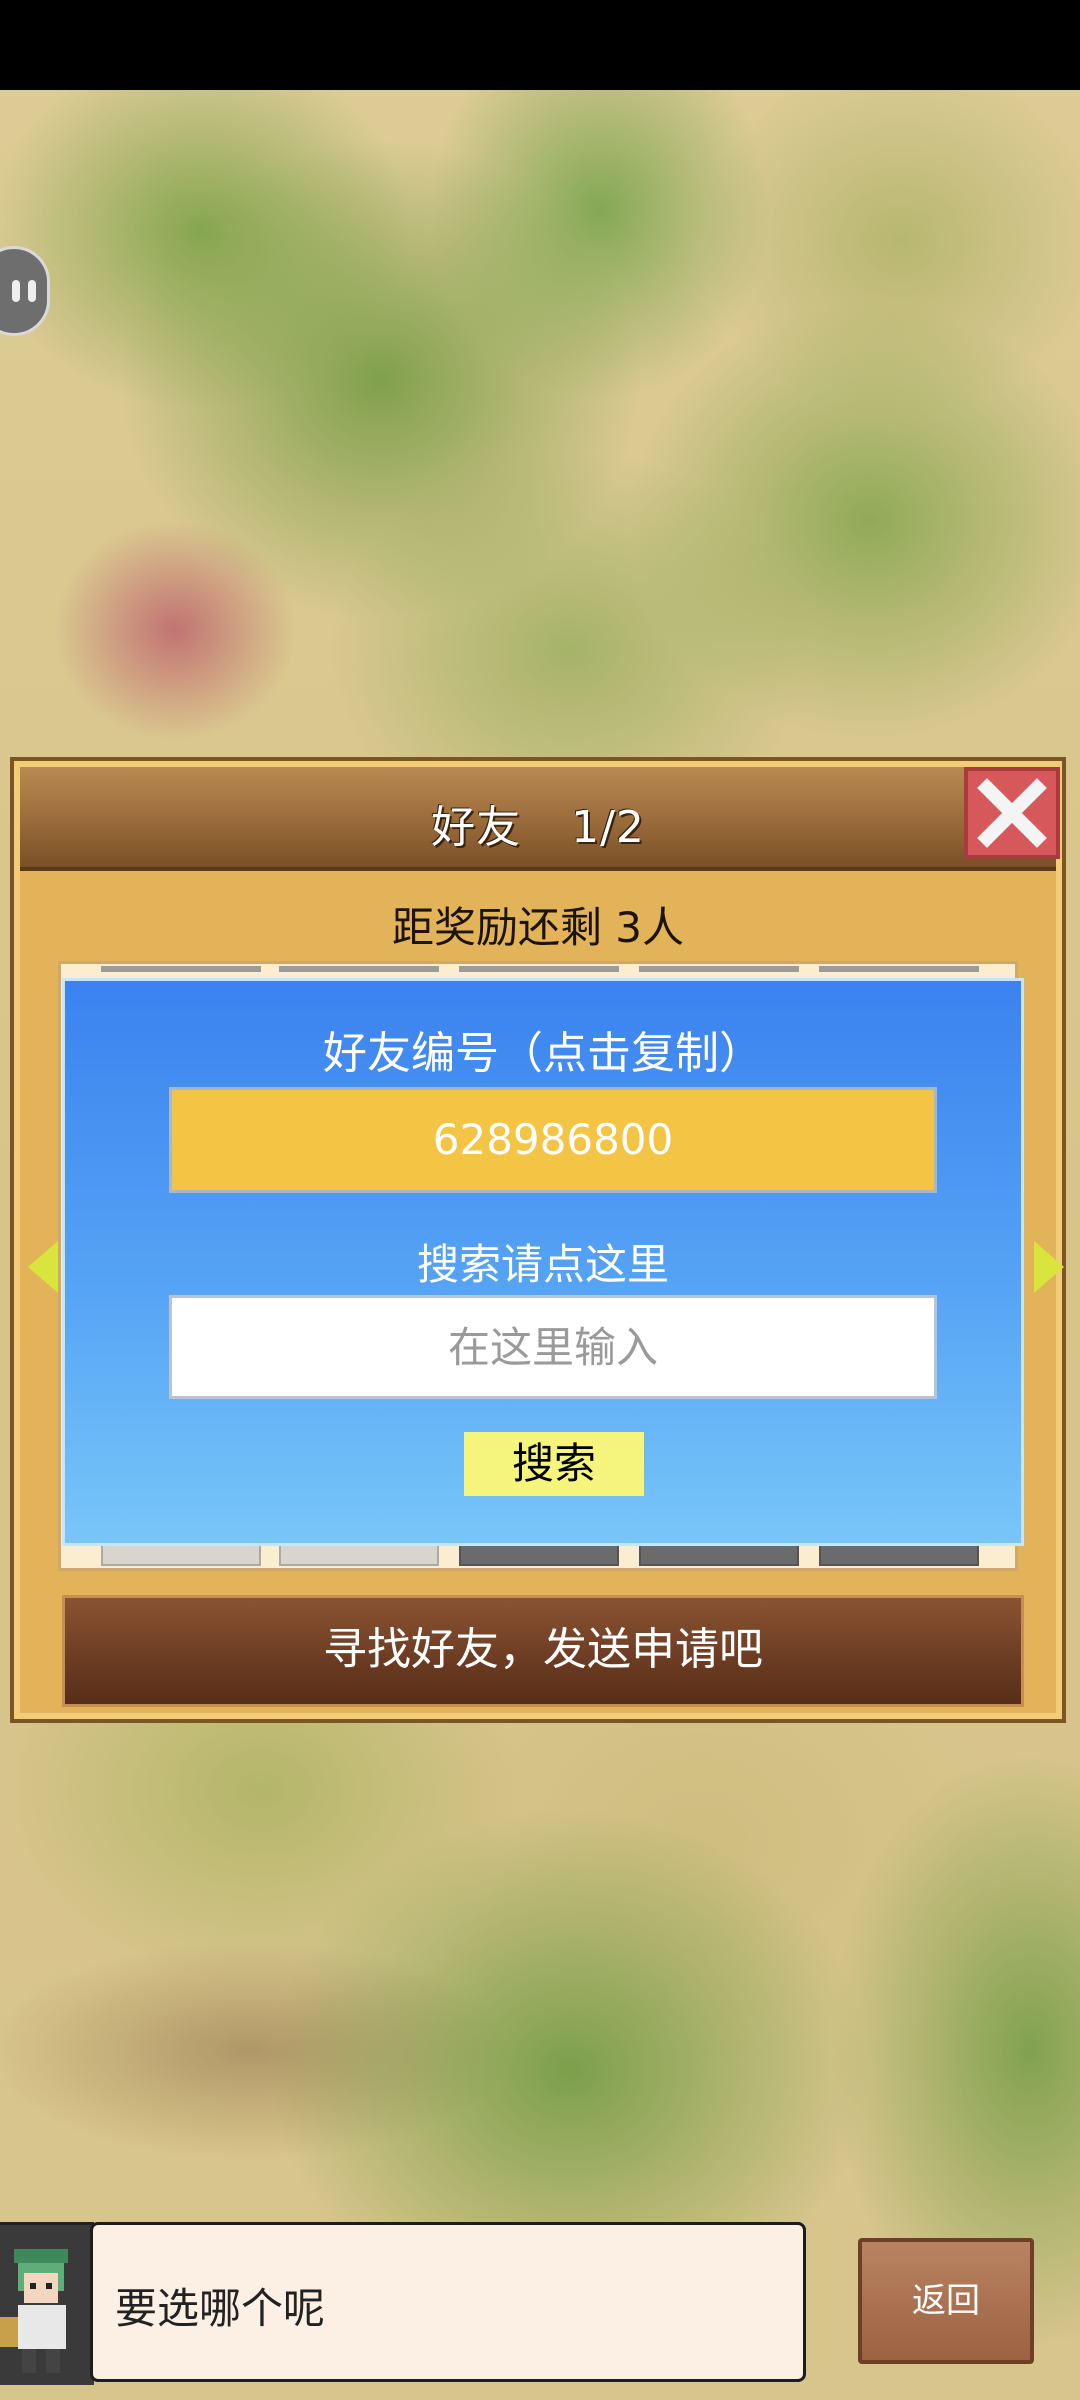 The image size is (1080, 2400). Describe the element at coordinates (543, 1651) in the screenshot. I see `find-friends-button: 寻找好友，发送申请吧` at that location.